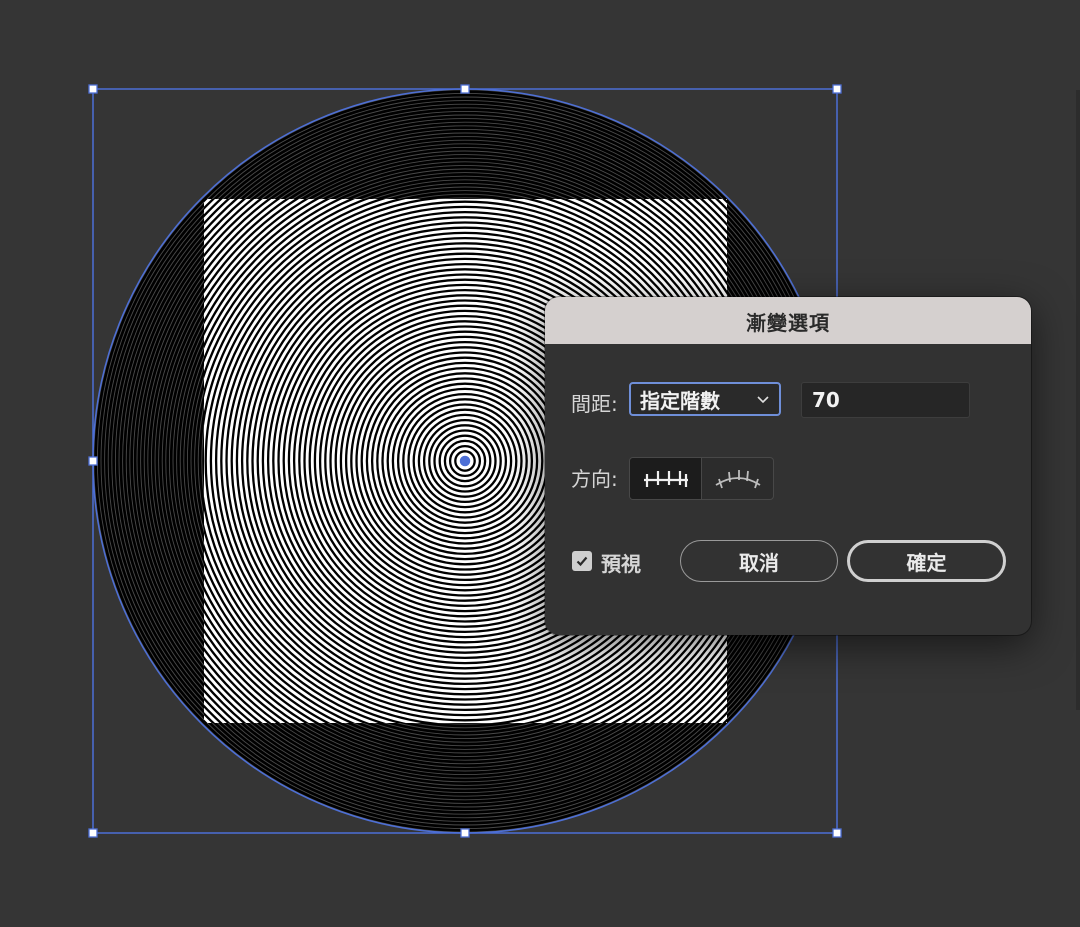  Describe the element at coordinates (93, 89) in the screenshot. I see `handle-top-left` at that location.